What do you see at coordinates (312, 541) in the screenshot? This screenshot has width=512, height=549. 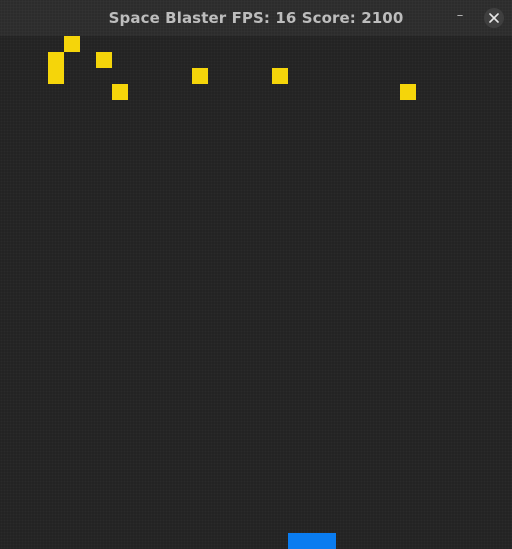 I see `player-ship` at bounding box center [312, 541].